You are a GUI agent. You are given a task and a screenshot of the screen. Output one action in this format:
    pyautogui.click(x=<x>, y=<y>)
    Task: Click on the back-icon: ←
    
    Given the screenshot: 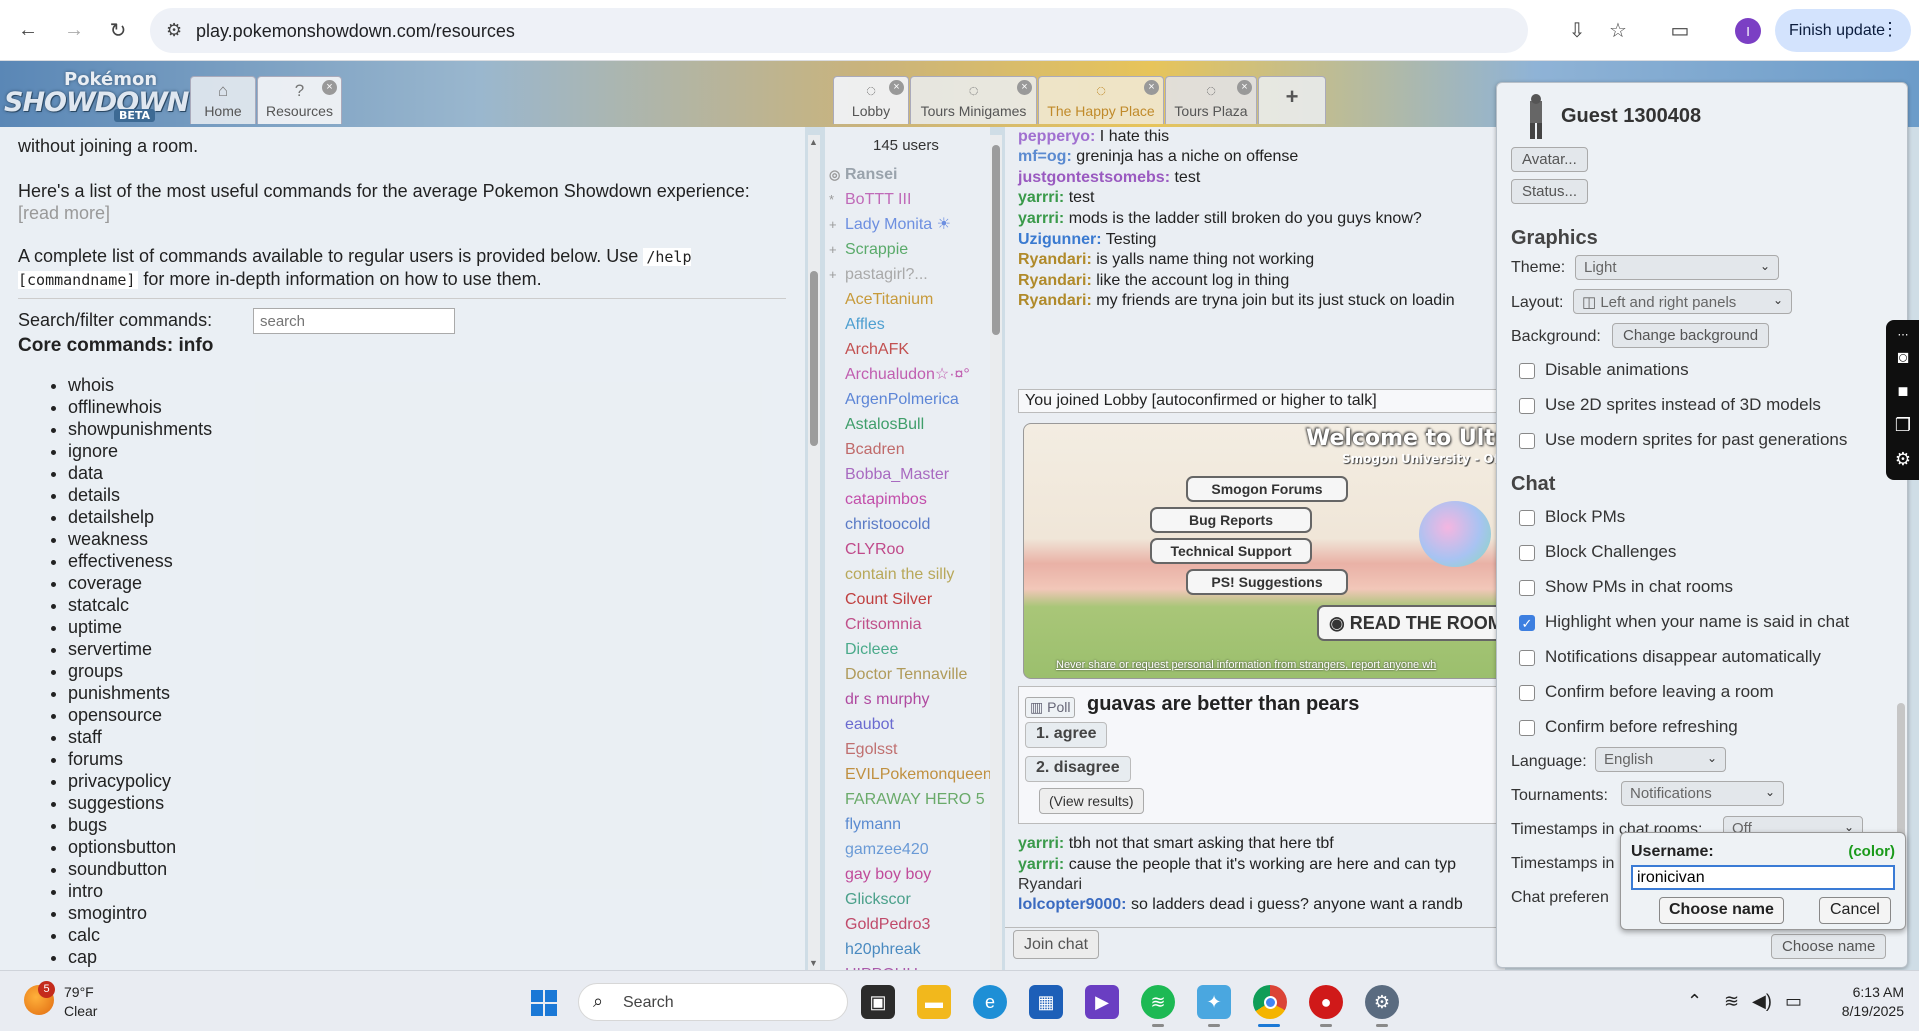 What is the action you would take?
    pyautogui.click(x=28, y=30)
    